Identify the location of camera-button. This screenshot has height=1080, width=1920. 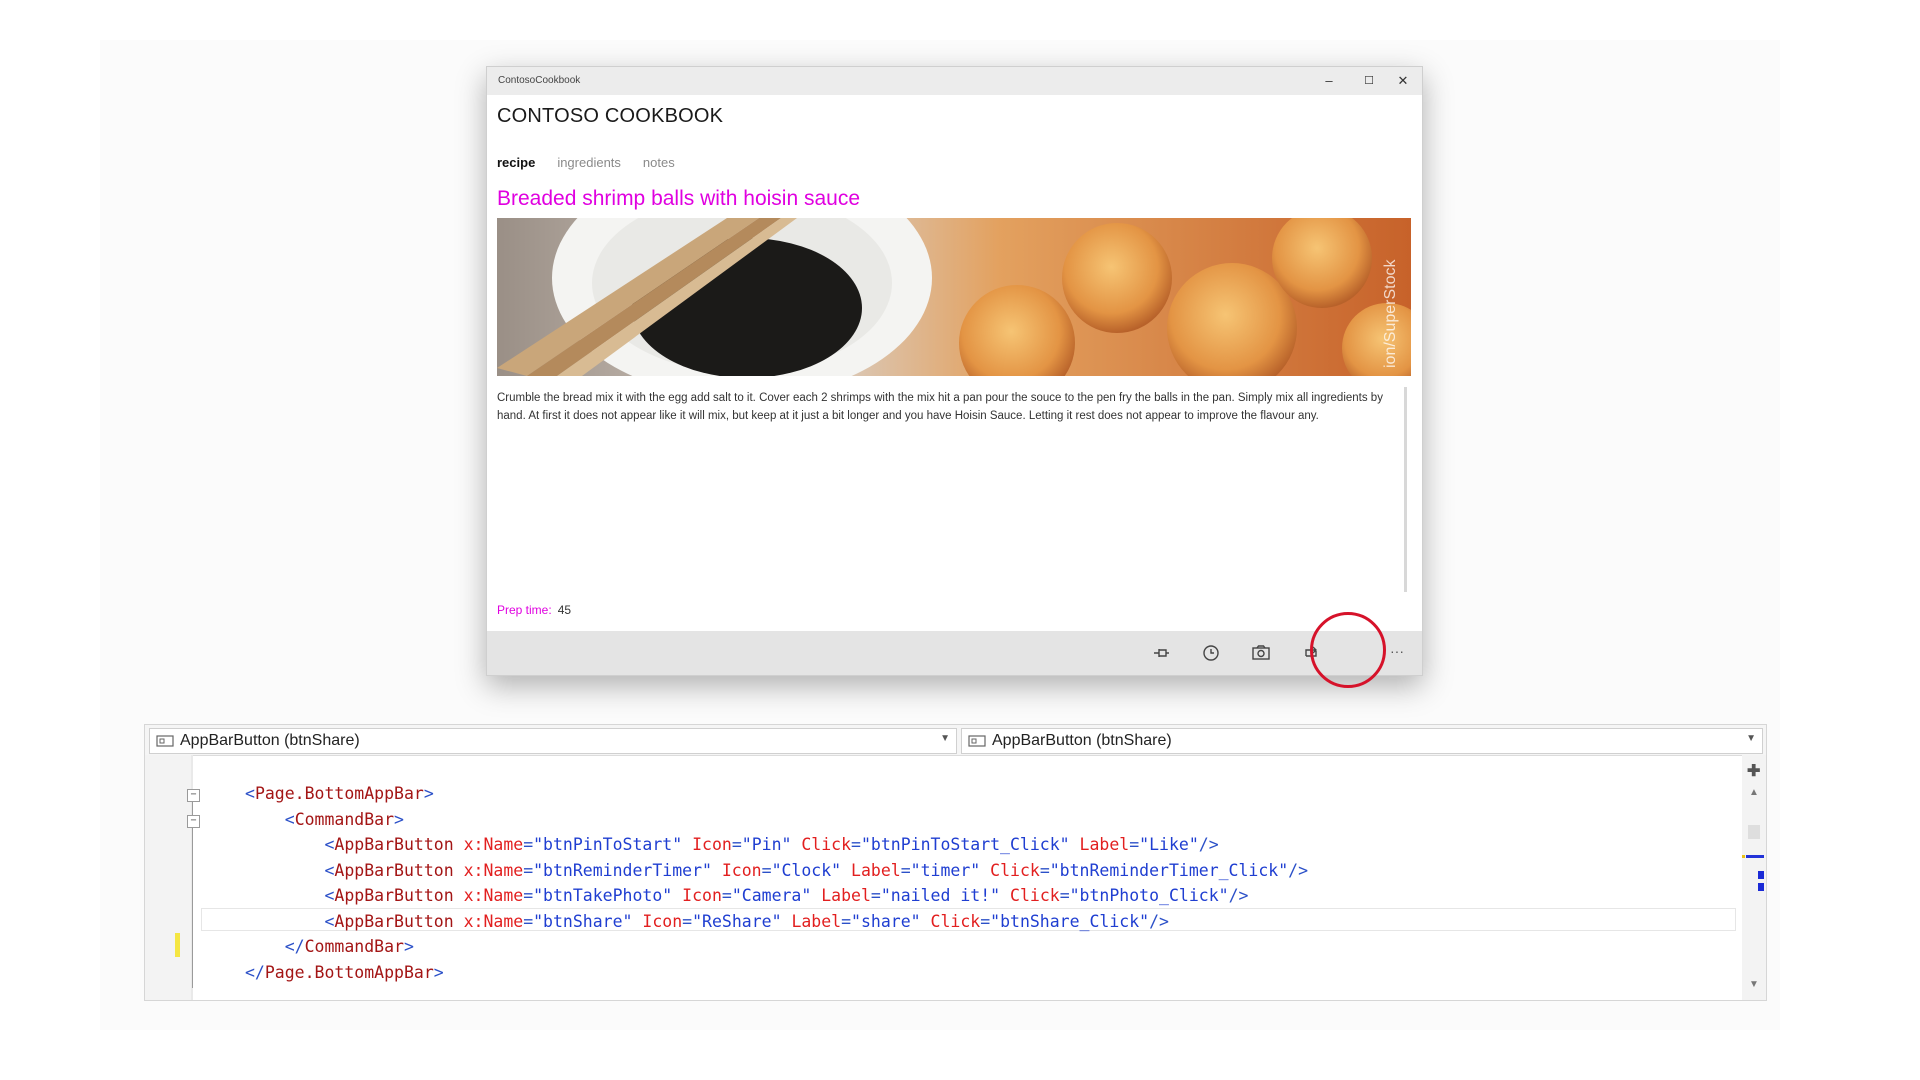
(1261, 653).